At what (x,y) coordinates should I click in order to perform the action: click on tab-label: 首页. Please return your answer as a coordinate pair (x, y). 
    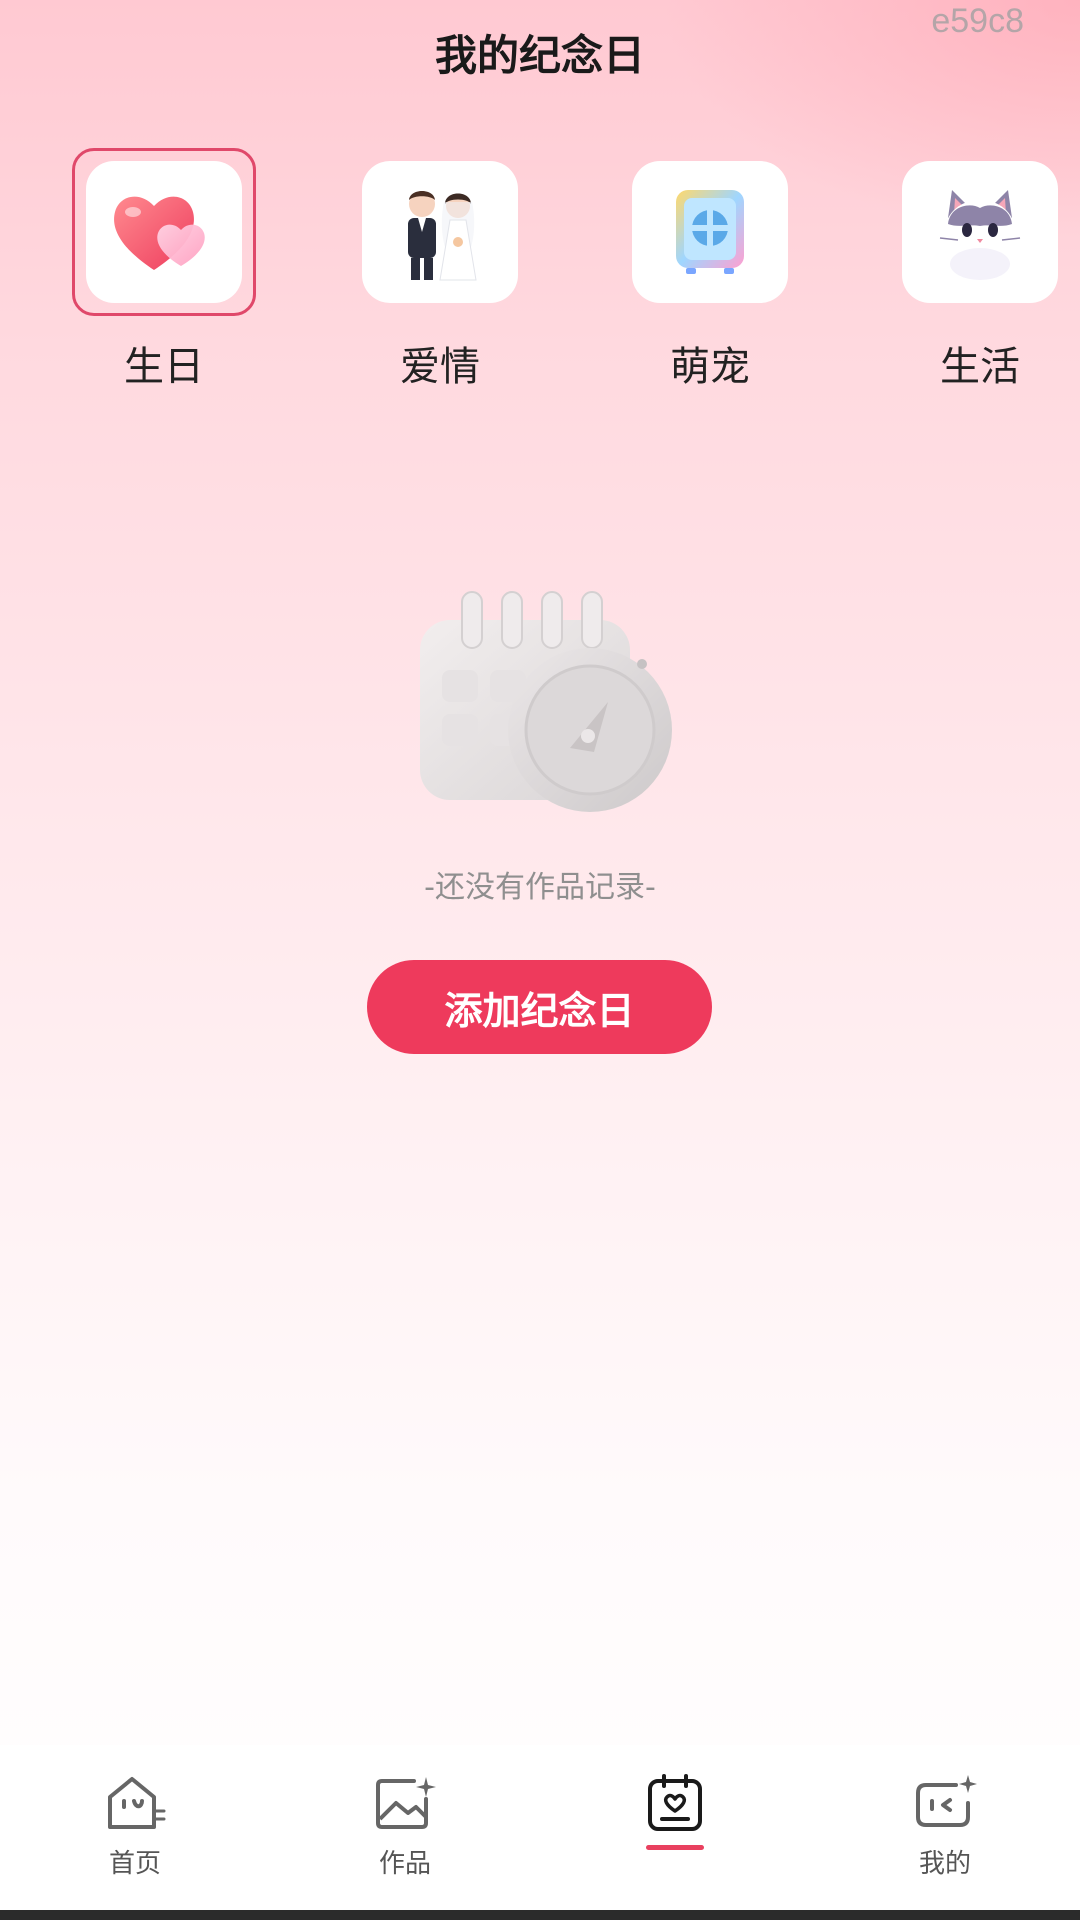
    Looking at the image, I should click on (134, 1864).